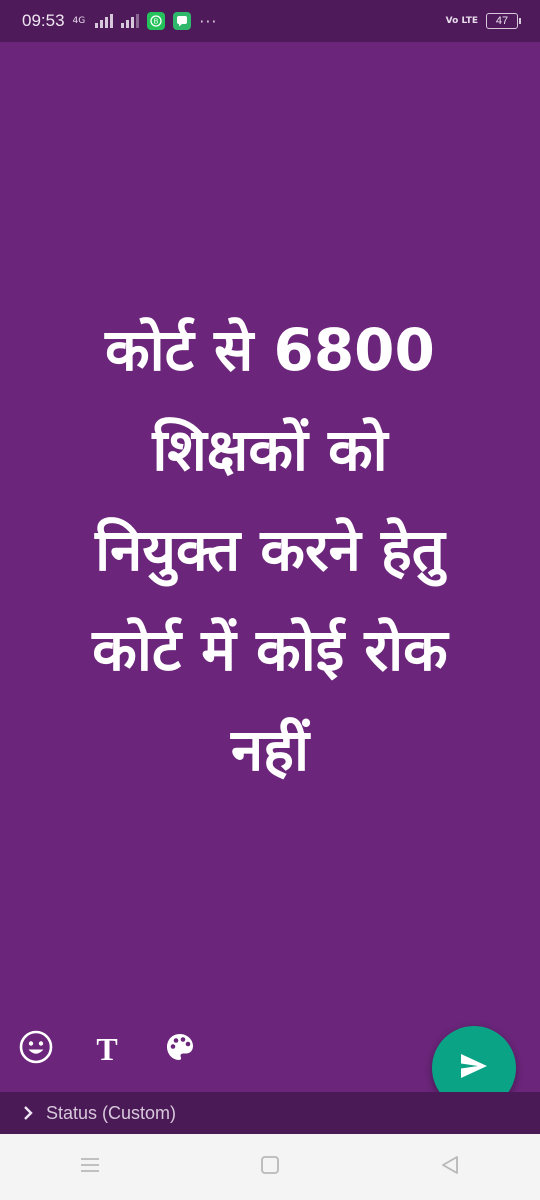 The width and height of the screenshot is (540, 1200). I want to click on status-privacy-bar: Status (Custom), so click(270, 1113).